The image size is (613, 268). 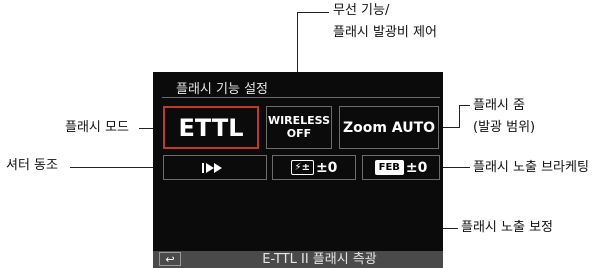 What do you see at coordinates (507, 227) in the screenshot?
I see `callout-fec: 플래시 노출 보정` at bounding box center [507, 227].